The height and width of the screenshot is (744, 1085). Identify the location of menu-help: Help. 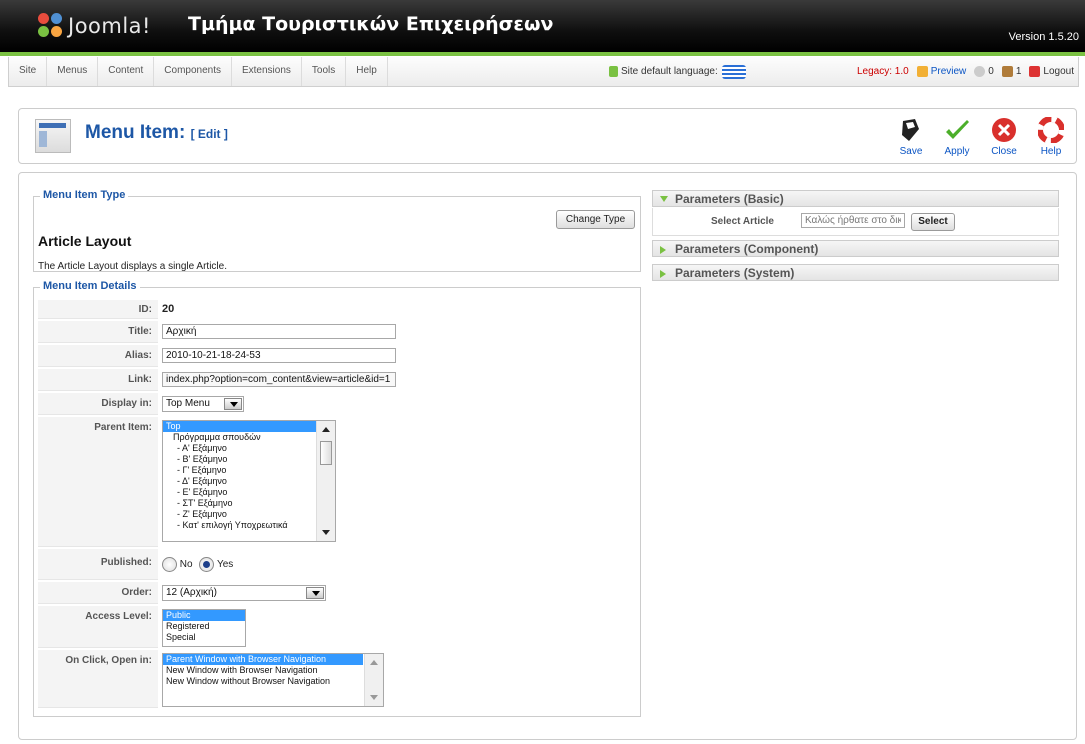
(367, 71).